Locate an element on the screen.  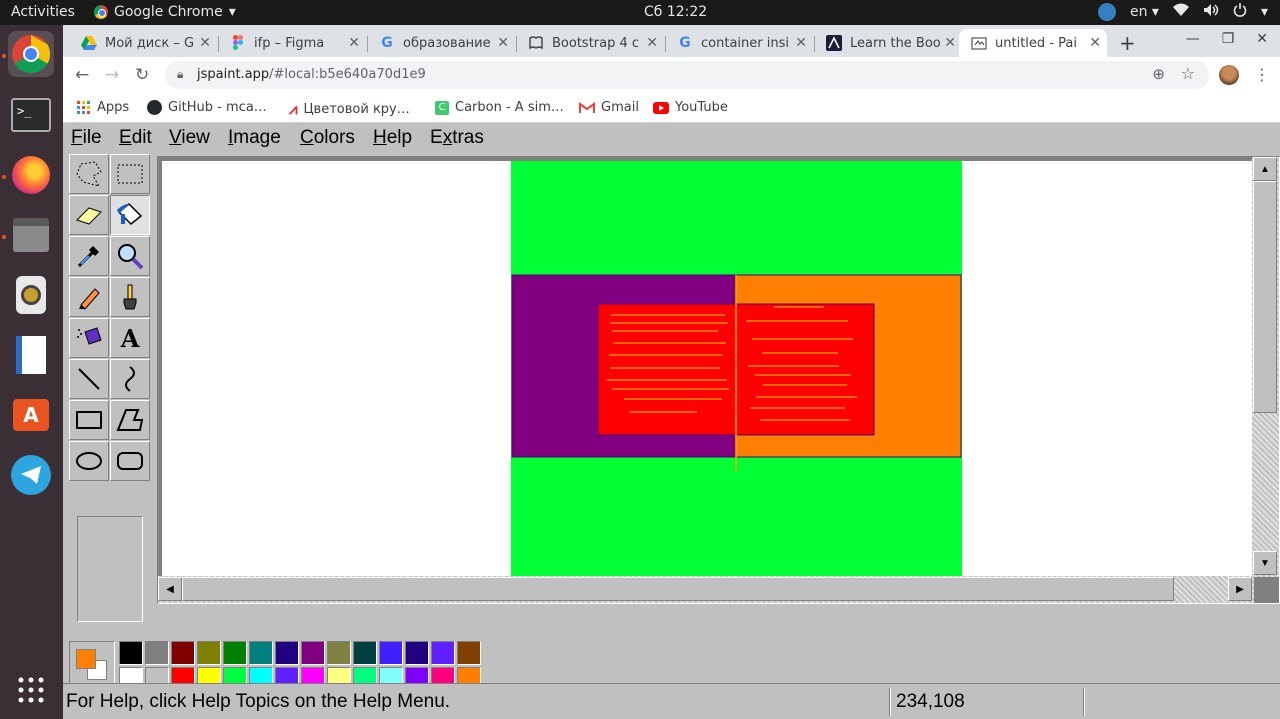
zoom-icon: ⊕ is located at coordinates (1158, 74).